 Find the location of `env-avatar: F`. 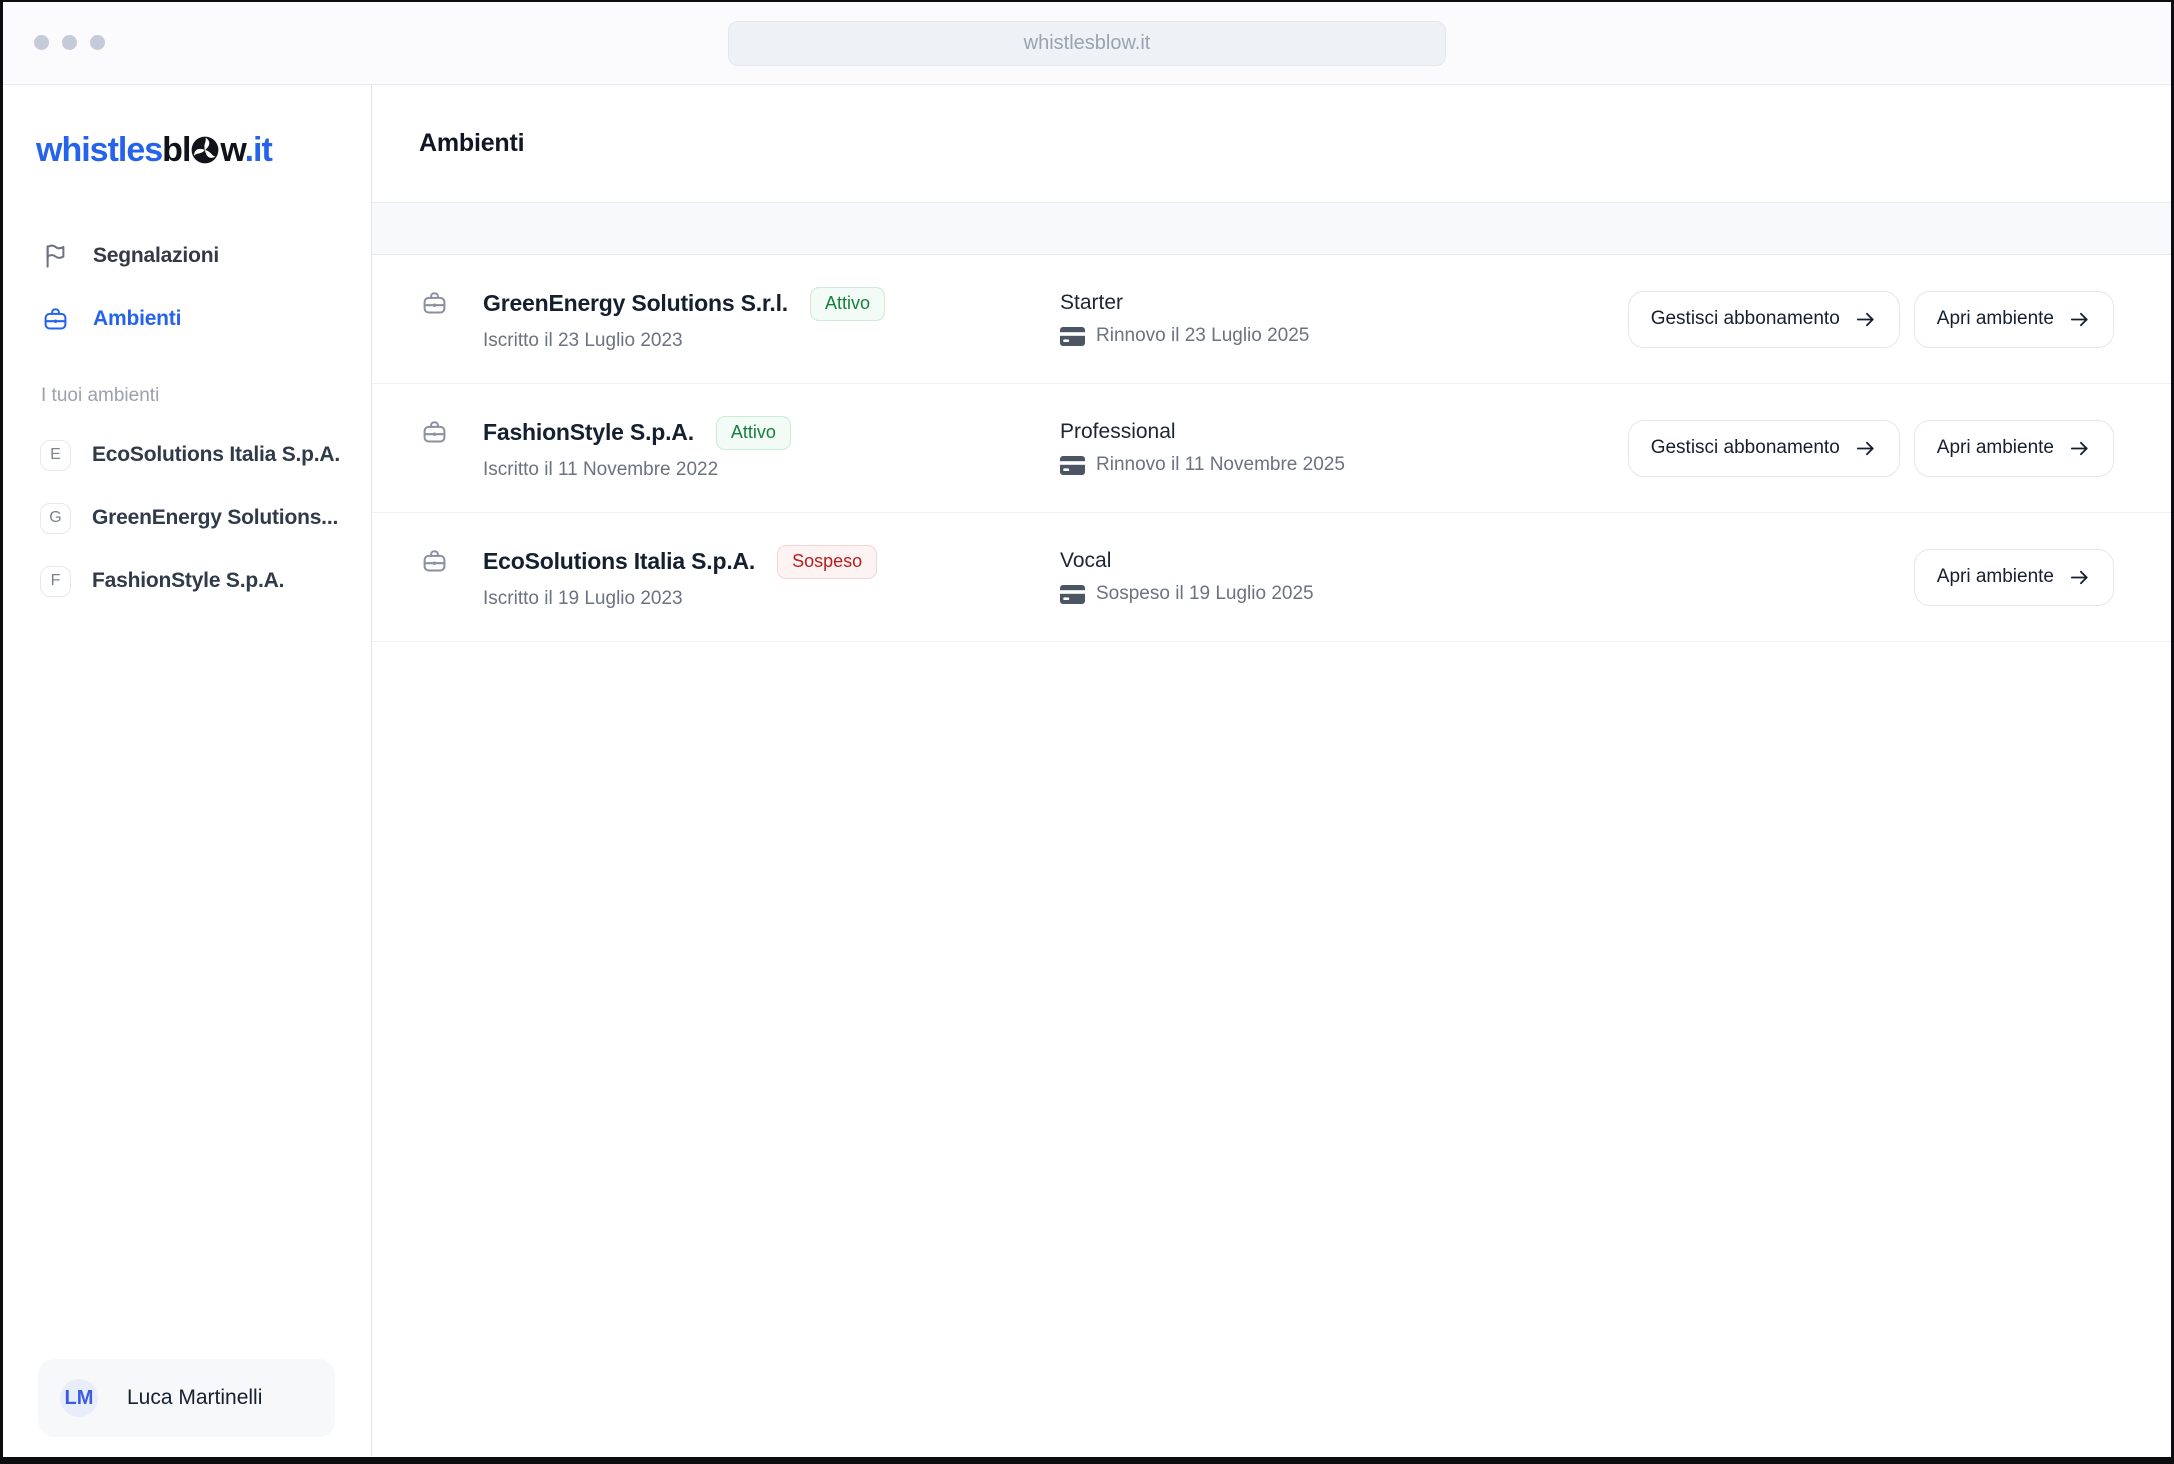

env-avatar: F is located at coordinates (55, 581).